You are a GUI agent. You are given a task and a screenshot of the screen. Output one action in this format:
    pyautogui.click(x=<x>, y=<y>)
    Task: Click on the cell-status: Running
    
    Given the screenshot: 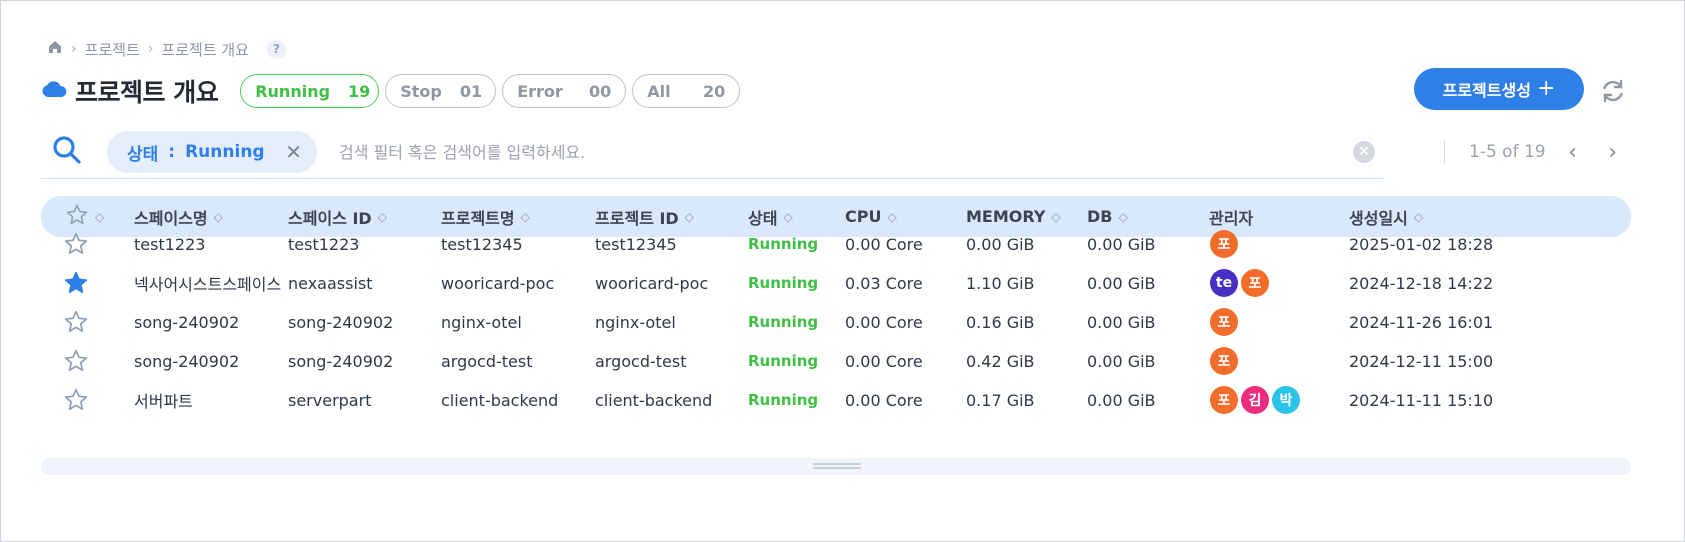 What is the action you would take?
    pyautogui.click(x=783, y=400)
    